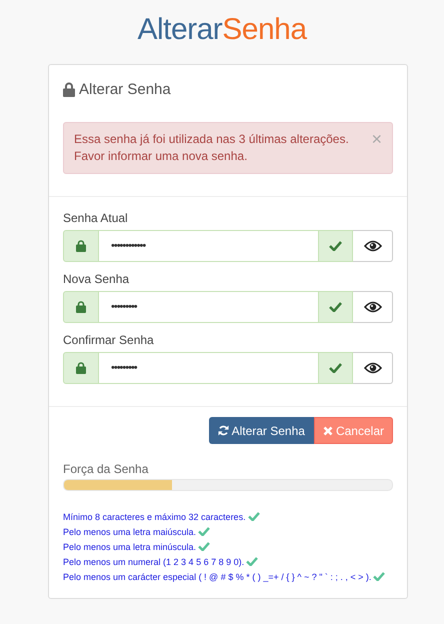 The width and height of the screenshot is (444, 624). Describe the element at coordinates (212, 148) in the screenshot. I see `alert-message: Essa senha já foi utilizada nas 3 últimas alterações. Favor informar uma nova senha.` at that location.